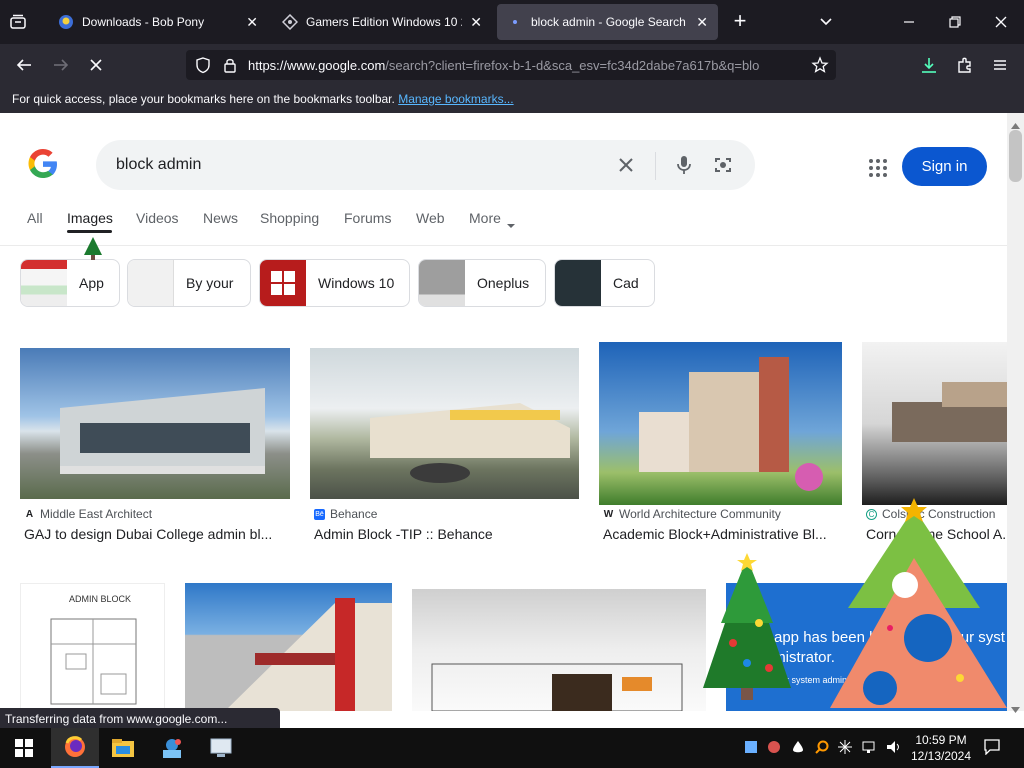 Image resolution: width=1024 pixels, height=768 pixels. What do you see at coordinates (941, 748) in the screenshot?
I see `taskbar-clock: 10:59 PM 12/13/2024` at bounding box center [941, 748].